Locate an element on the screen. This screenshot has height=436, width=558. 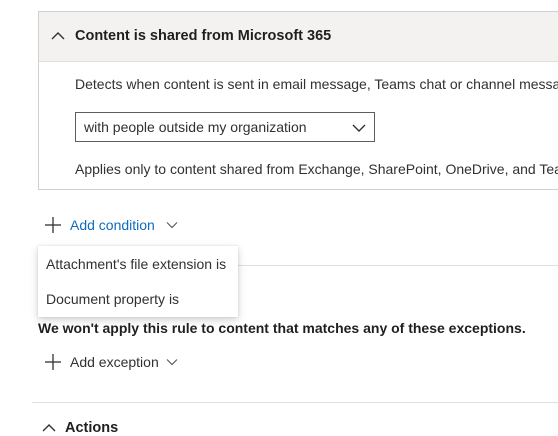
menu-item-label: Attachment's file extension is is located at coordinates (136, 264).